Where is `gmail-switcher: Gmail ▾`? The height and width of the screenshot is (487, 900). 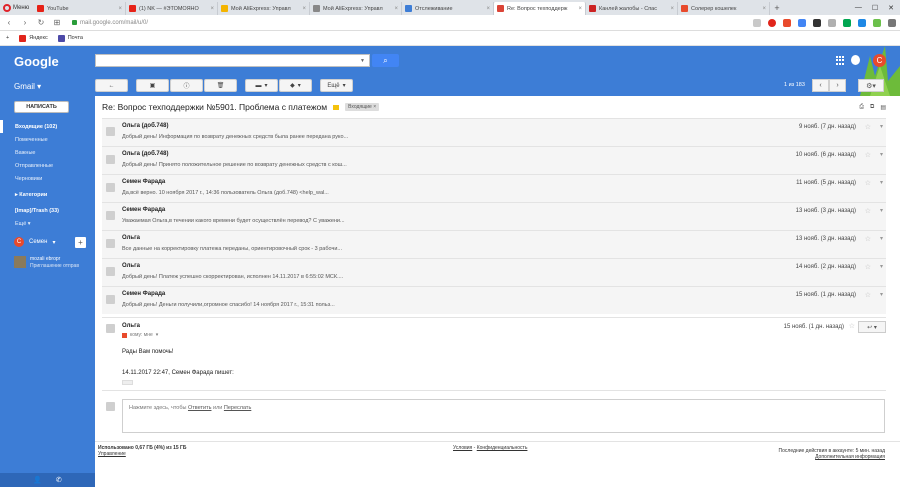 gmail-switcher: Gmail ▾ is located at coordinates (27, 86).